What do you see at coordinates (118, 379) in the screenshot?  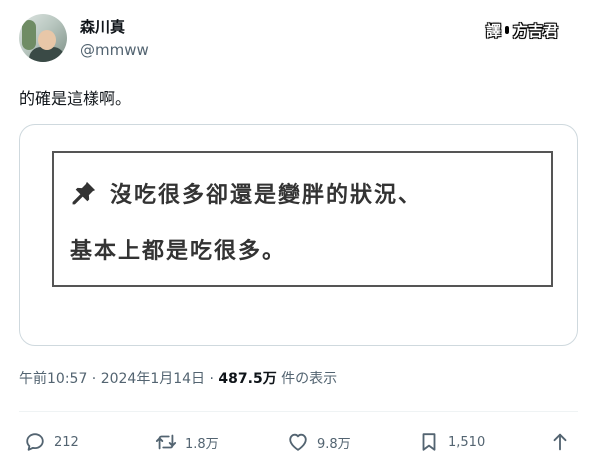 I see `timestamp: 午前10:57 · 2024年1月14日 ·` at bounding box center [118, 379].